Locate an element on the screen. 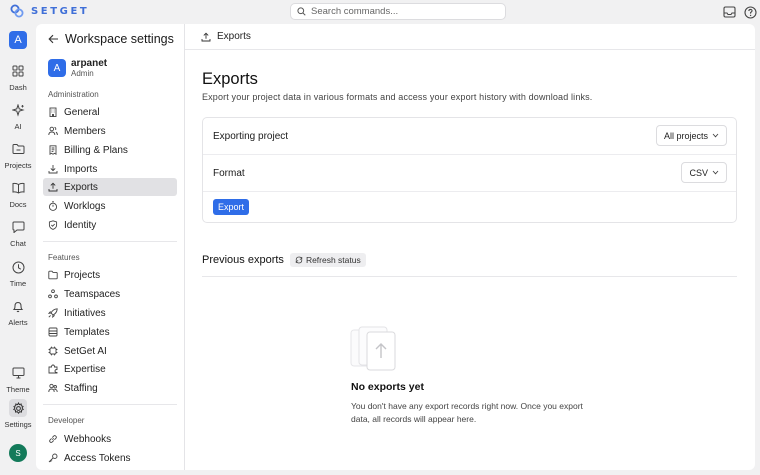 Image resolution: width=760 pixels, height=475 pixels. puzzle-icon is located at coordinates (53, 369).